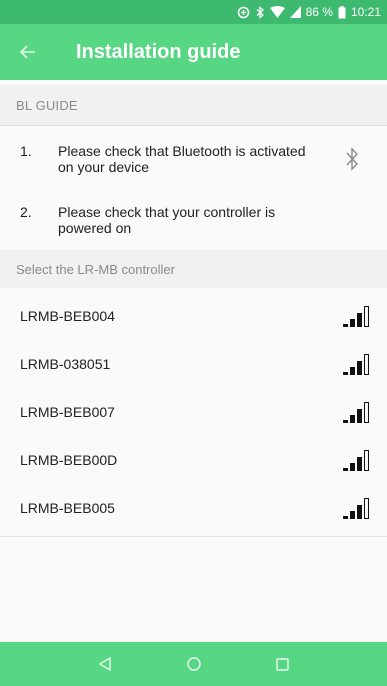  What do you see at coordinates (67, 508) in the screenshot?
I see `device-name: LRMB-BEB005` at bounding box center [67, 508].